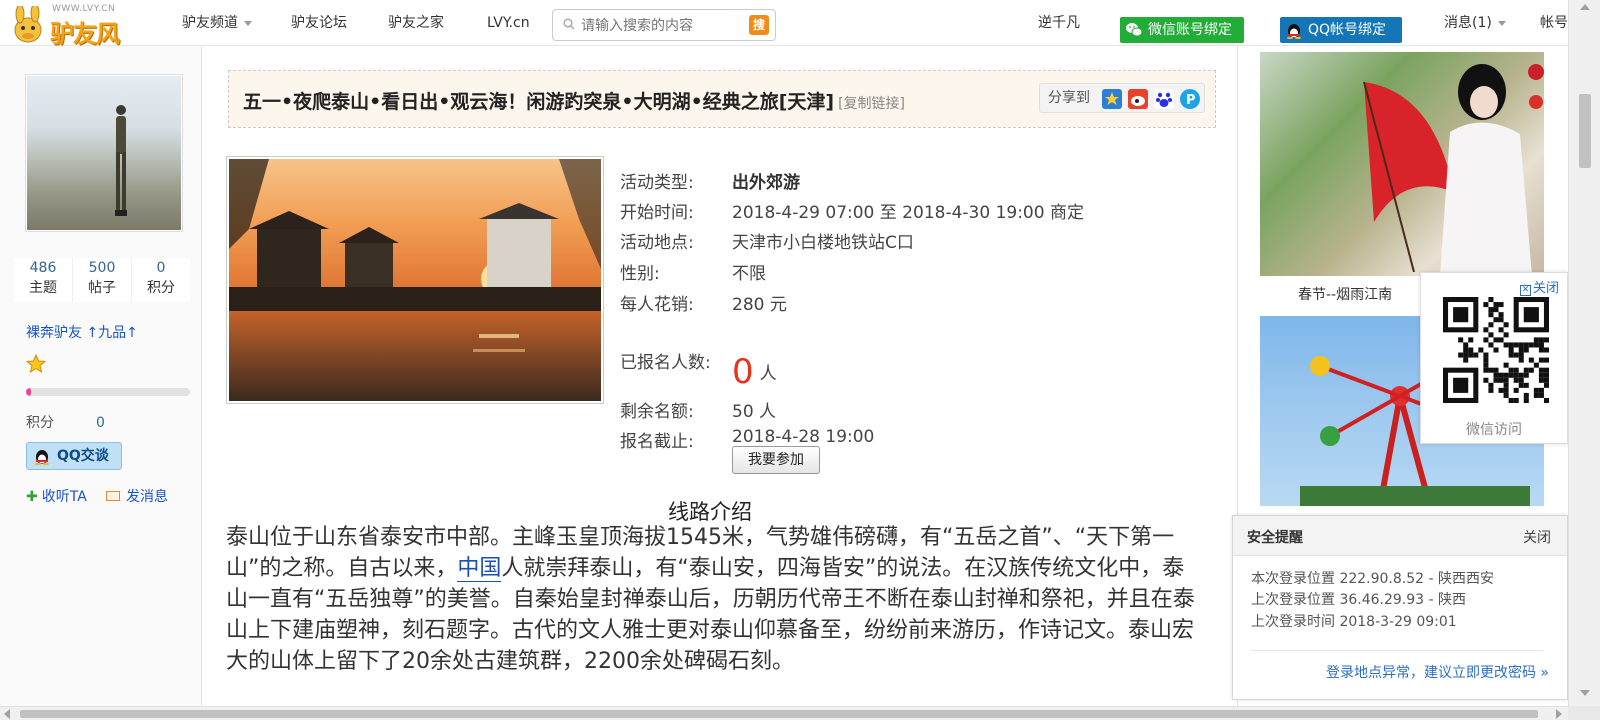 This screenshot has height=720, width=1600. What do you see at coordinates (85, 34) in the screenshot?
I see `logo-name: 驴友风` at bounding box center [85, 34].